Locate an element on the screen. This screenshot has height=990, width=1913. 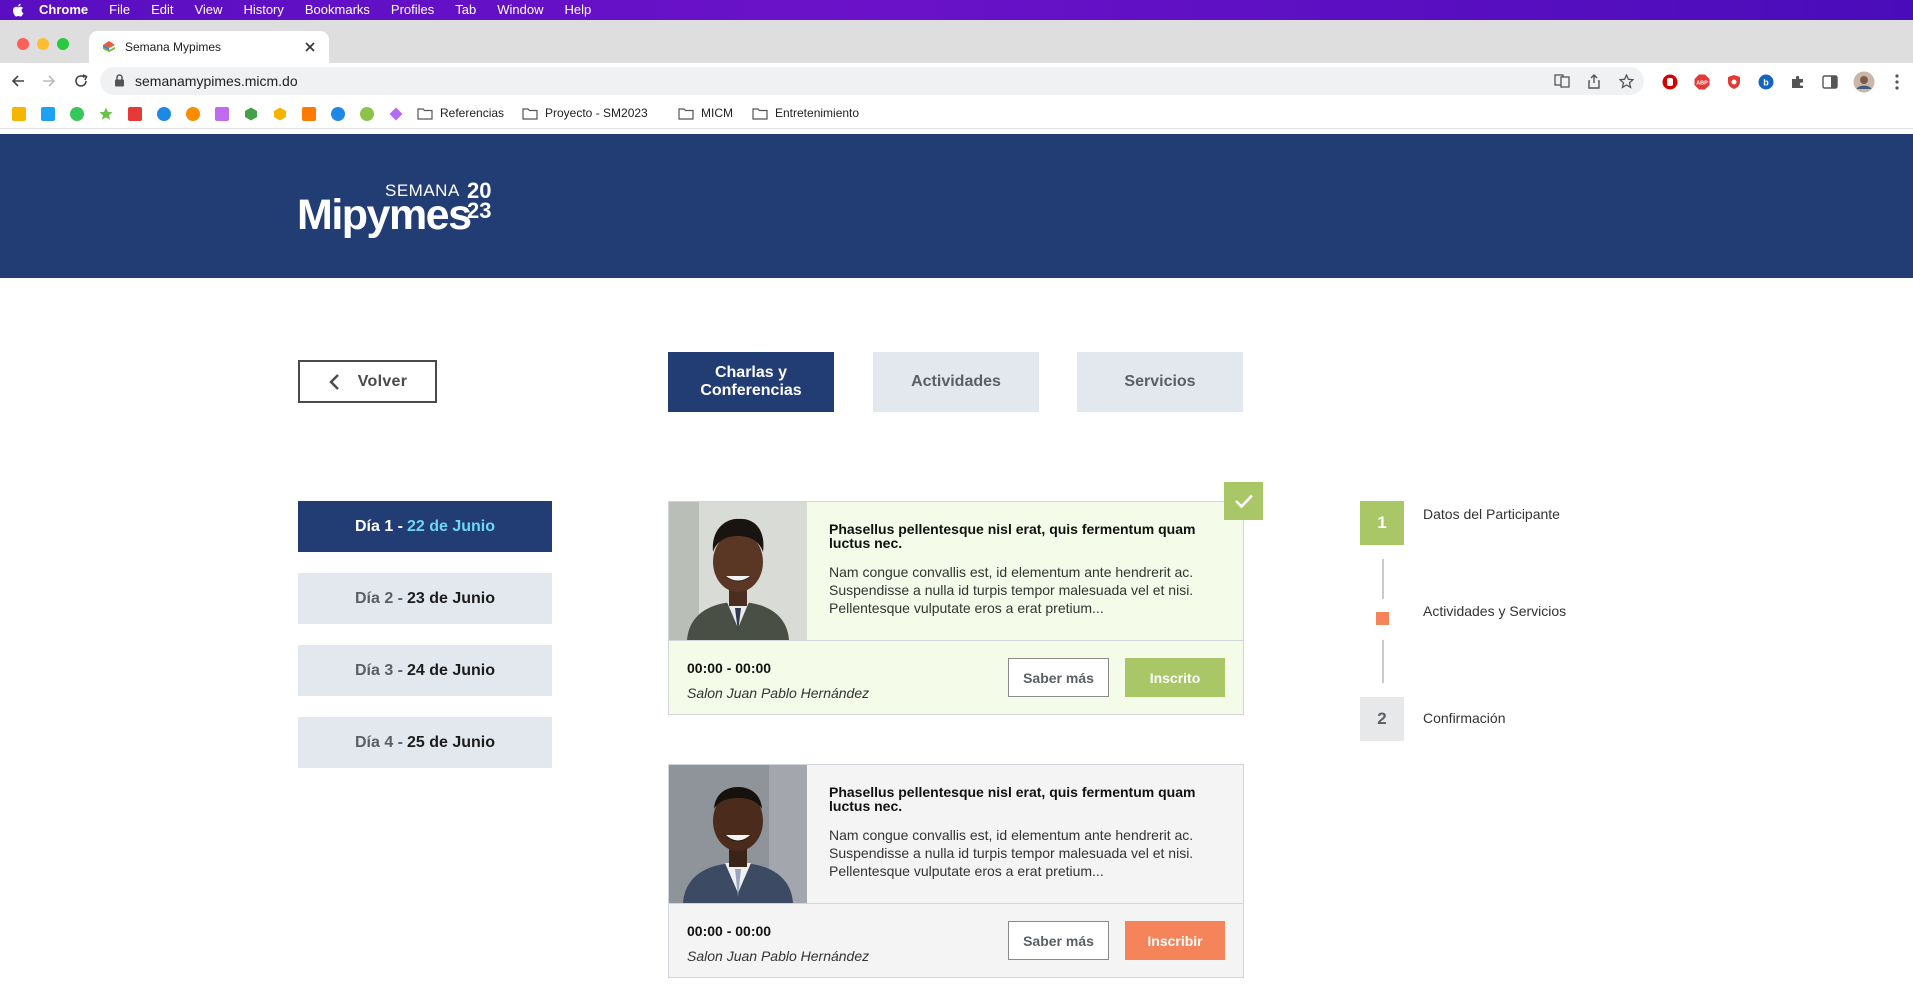
stop-extension-icon is located at coordinates (1670, 82).